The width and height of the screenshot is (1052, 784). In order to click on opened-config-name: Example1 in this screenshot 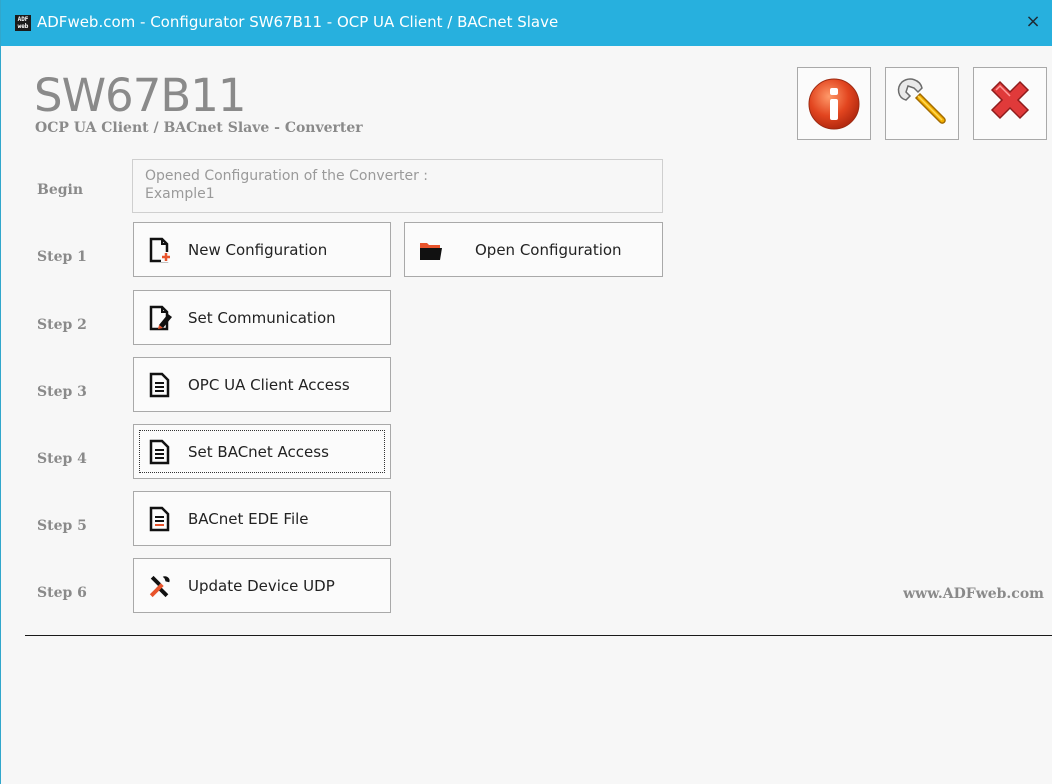, I will do `click(180, 194)`.